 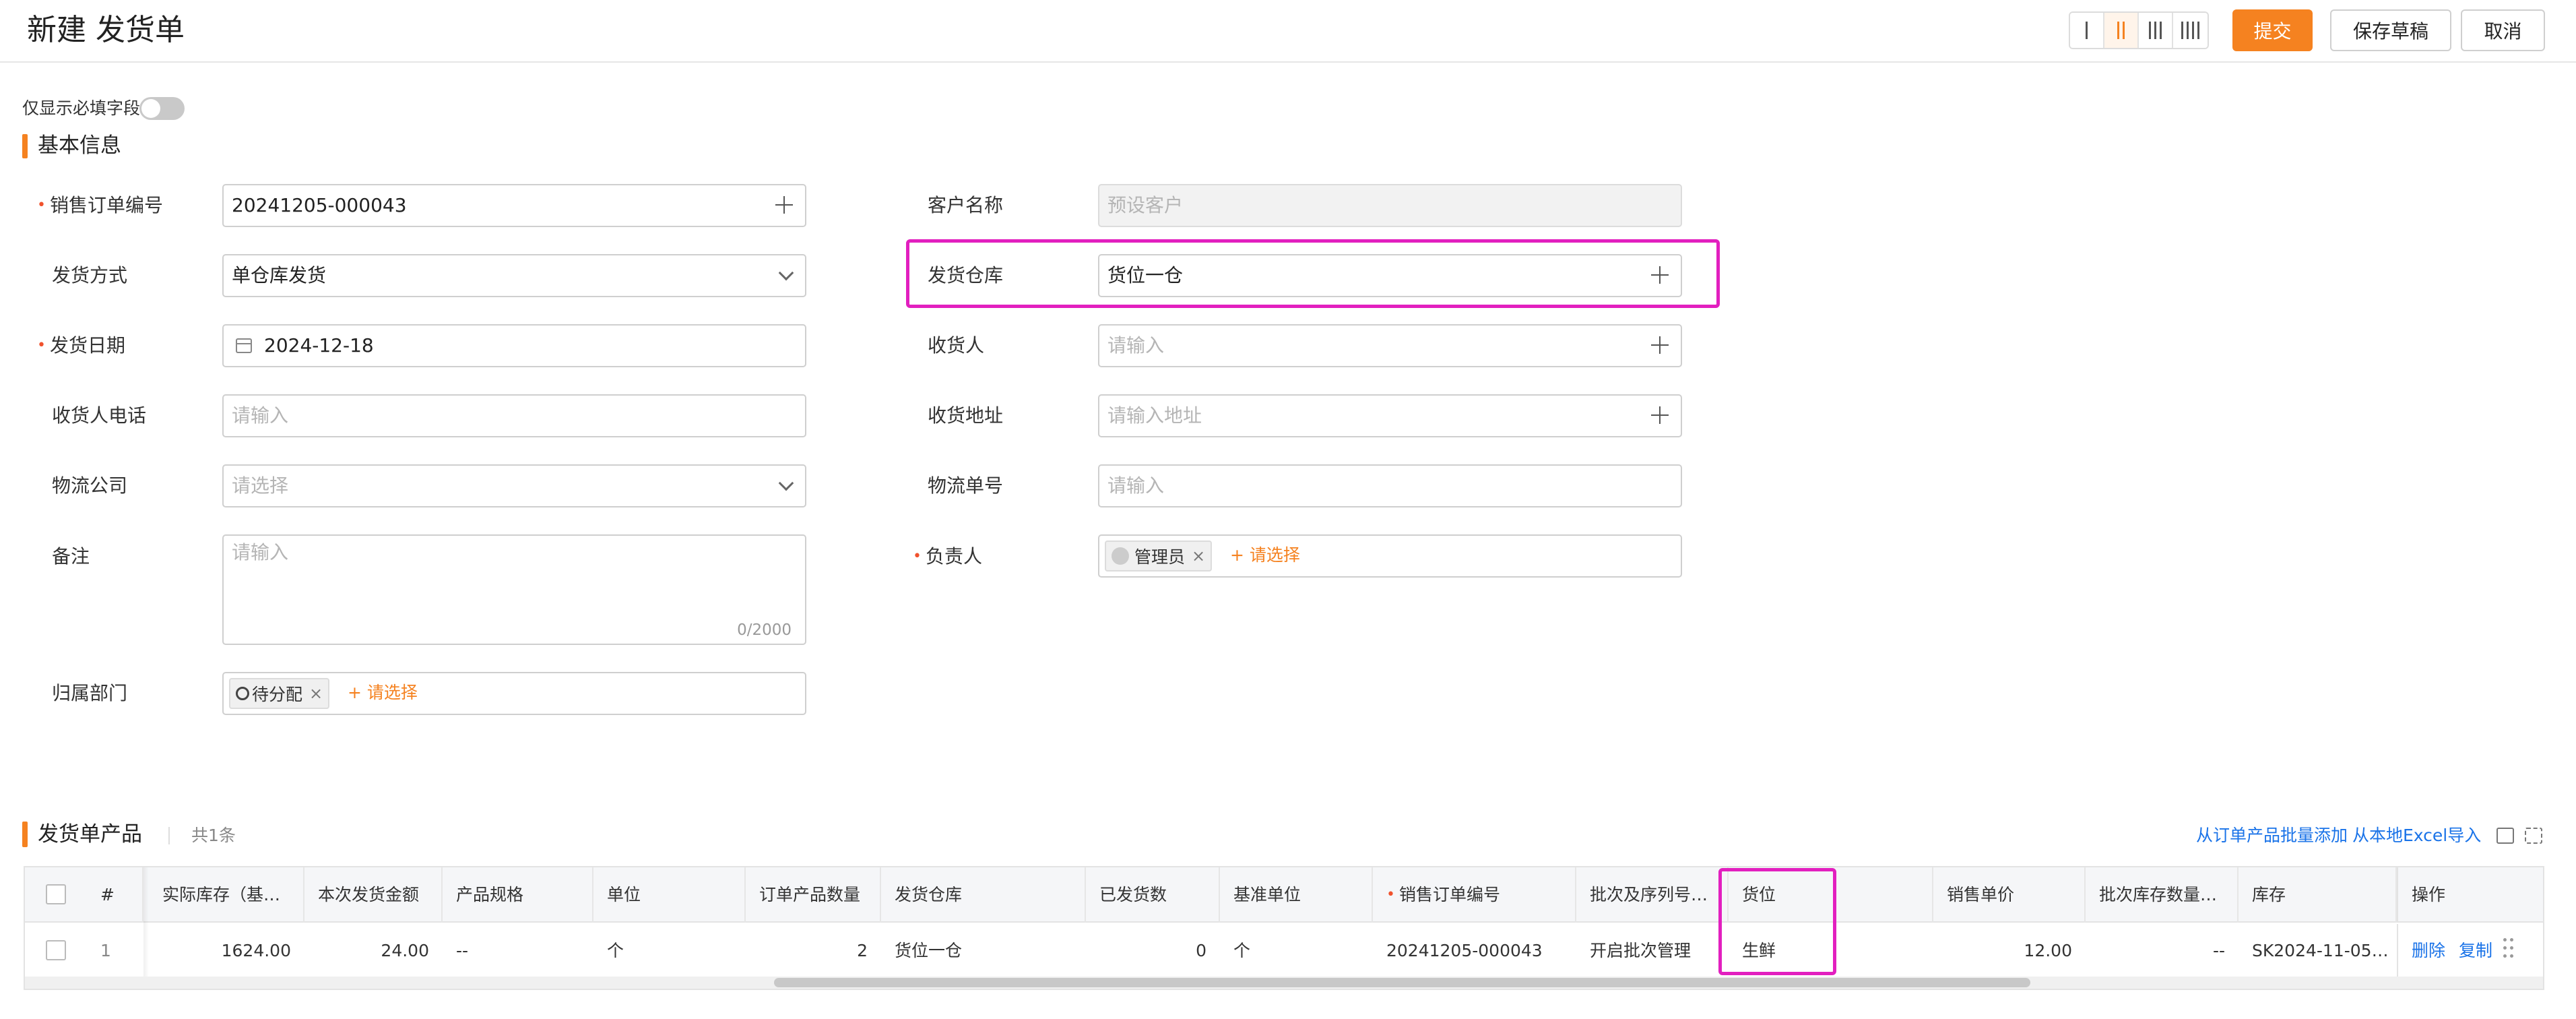 I want to click on logistics-company-select: 请选择, so click(x=514, y=485).